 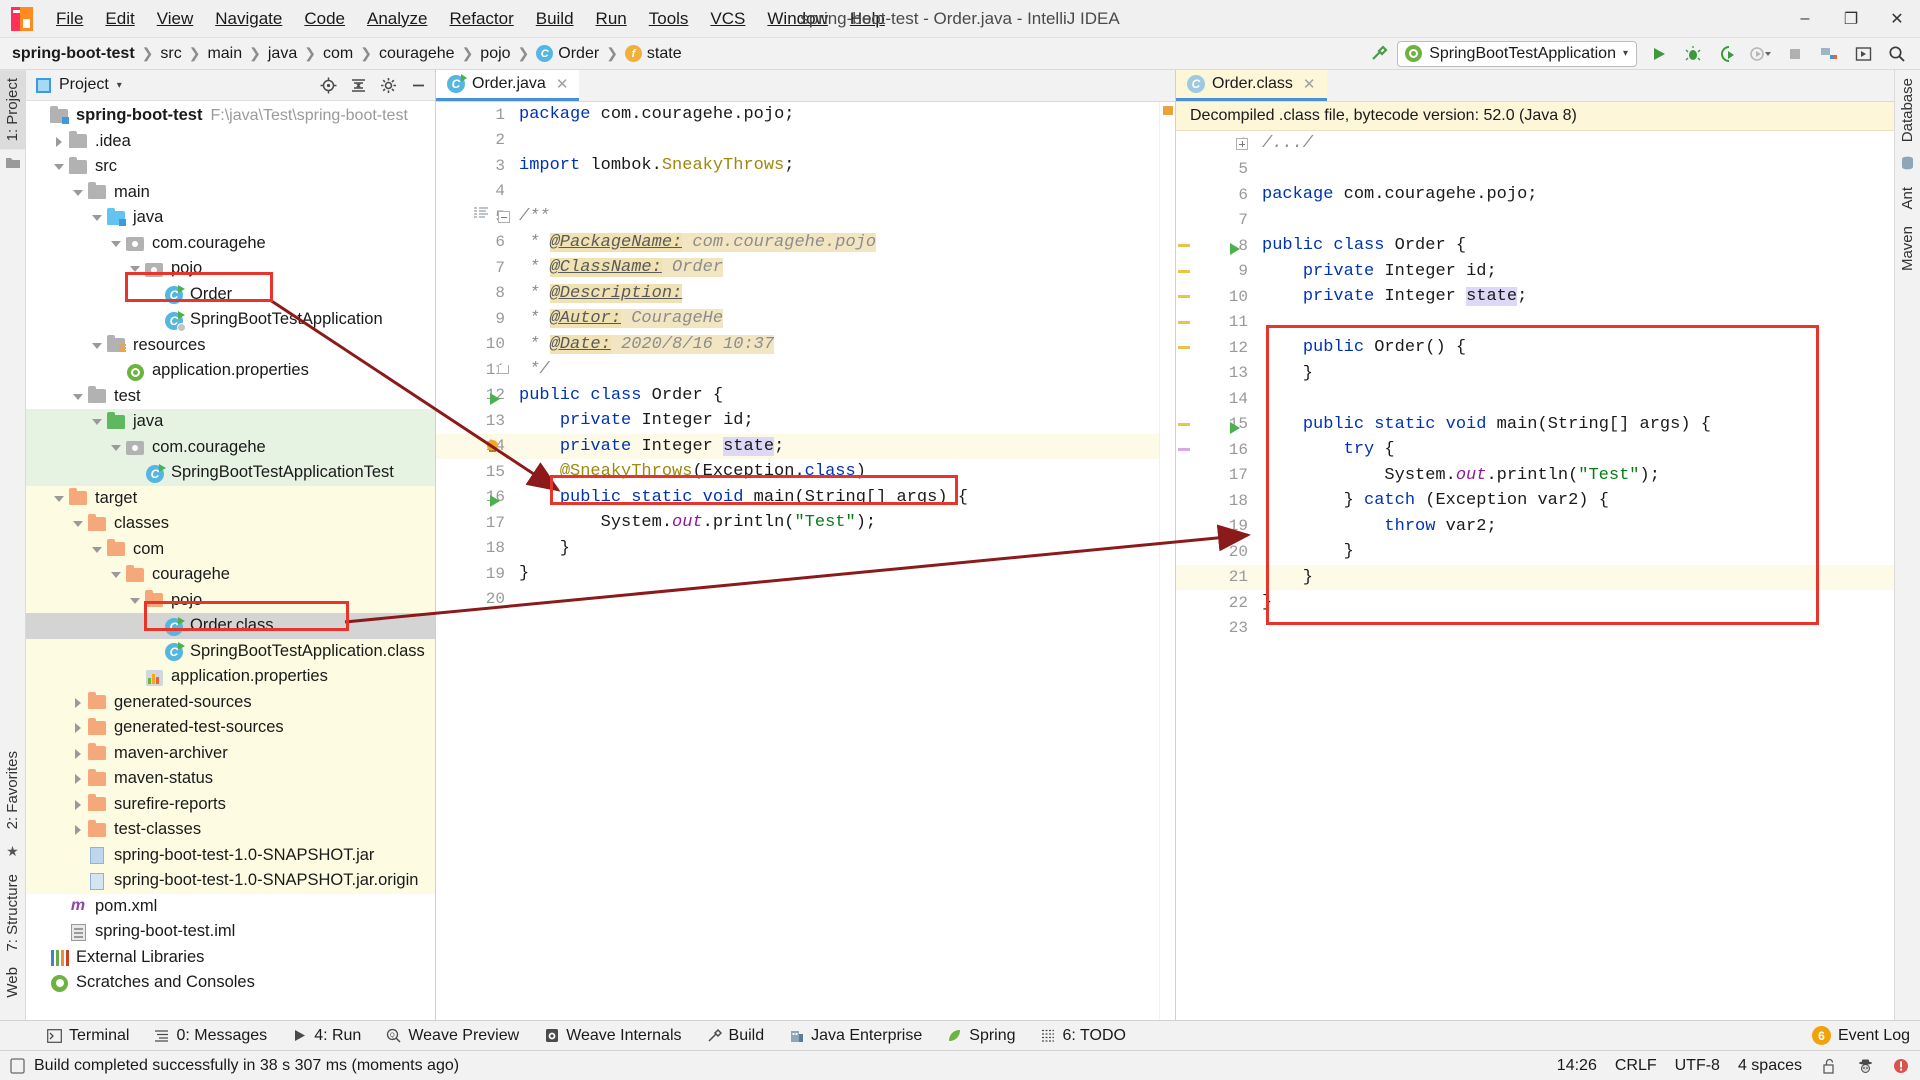 What do you see at coordinates (230, 575) in the screenshot?
I see `tree-item-couragehe: couragehe` at bounding box center [230, 575].